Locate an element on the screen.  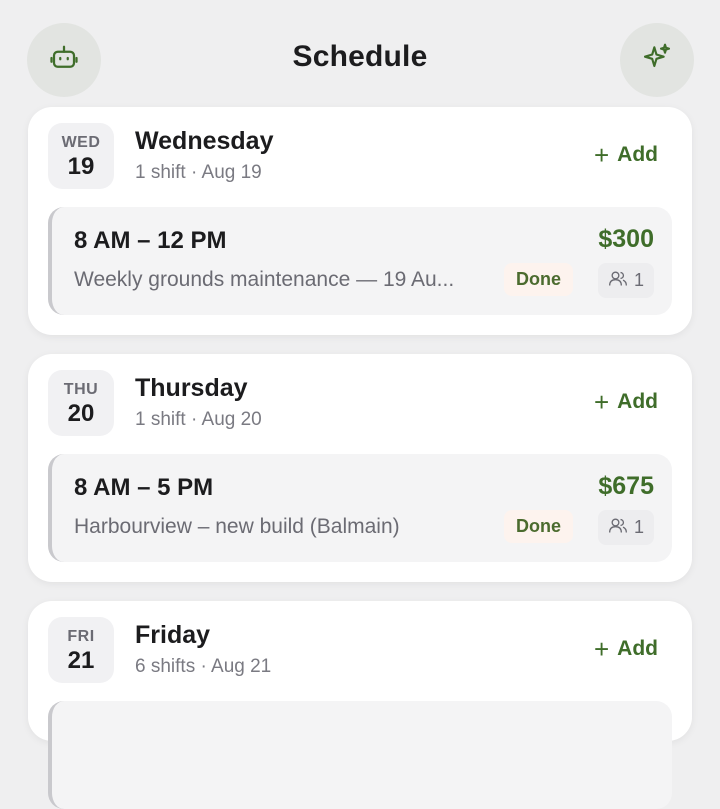
page-title: Schedule is located at coordinates (360, 56).